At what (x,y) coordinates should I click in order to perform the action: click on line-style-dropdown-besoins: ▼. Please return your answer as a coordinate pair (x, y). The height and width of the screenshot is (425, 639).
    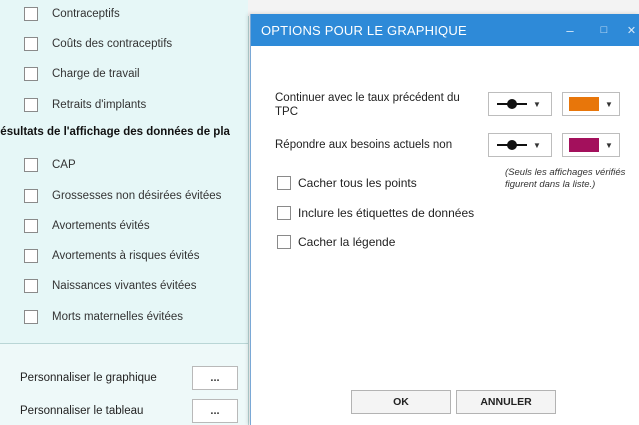
    Looking at the image, I should click on (520, 145).